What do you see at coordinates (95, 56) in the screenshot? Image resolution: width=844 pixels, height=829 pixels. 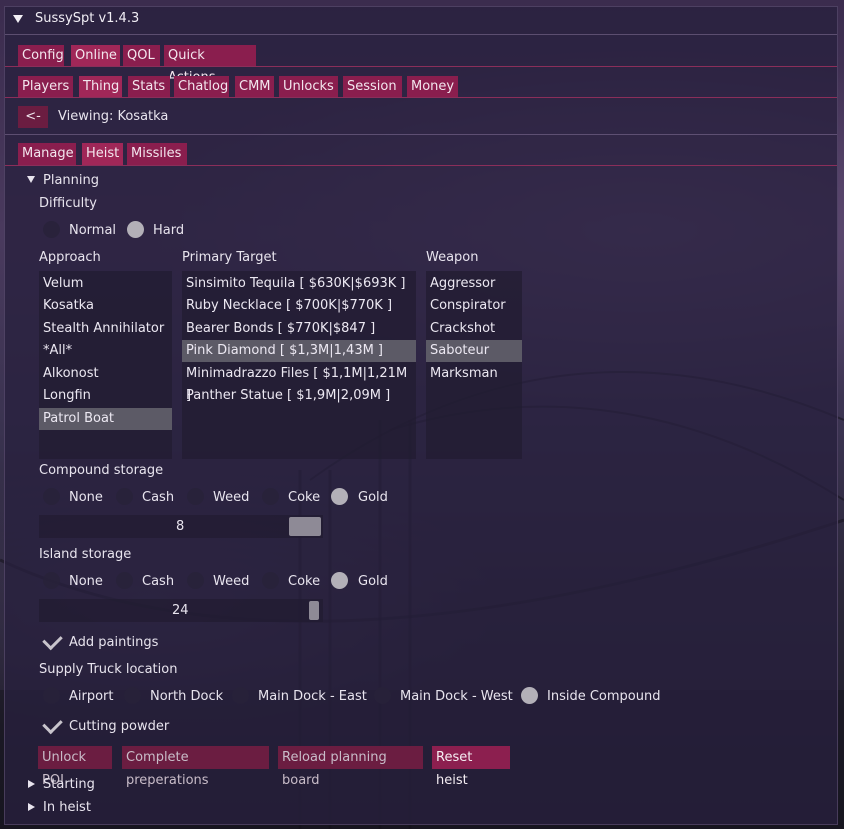 I see `tab-online: Online` at bounding box center [95, 56].